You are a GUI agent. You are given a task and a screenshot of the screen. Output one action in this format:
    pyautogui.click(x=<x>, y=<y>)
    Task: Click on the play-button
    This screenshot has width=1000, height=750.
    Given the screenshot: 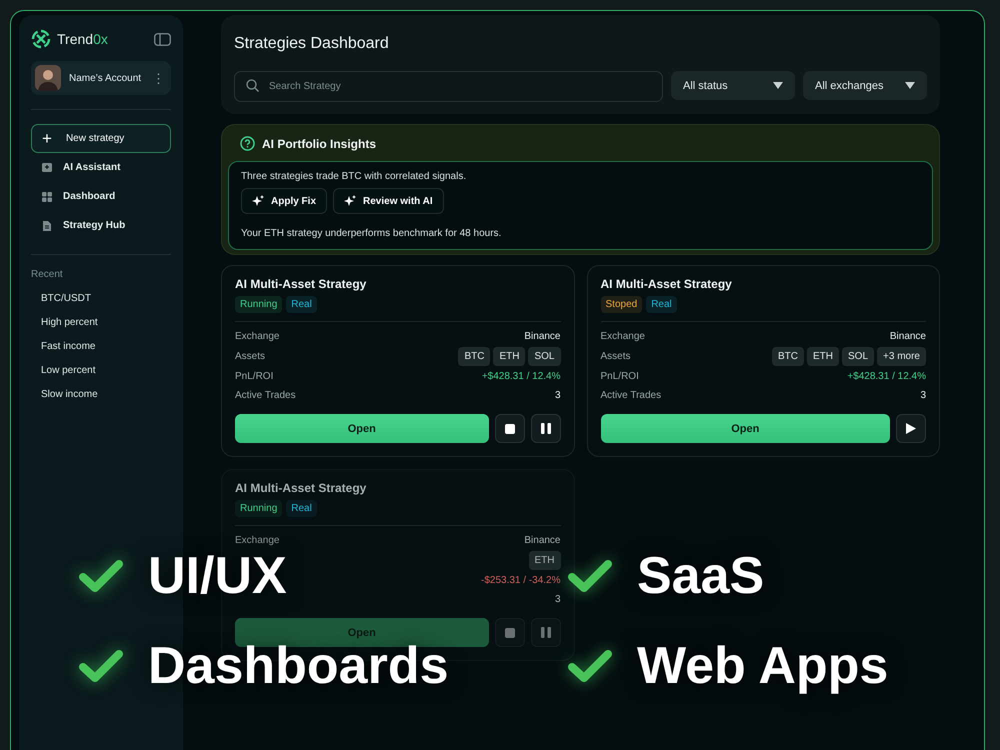 What is the action you would take?
    pyautogui.click(x=911, y=428)
    